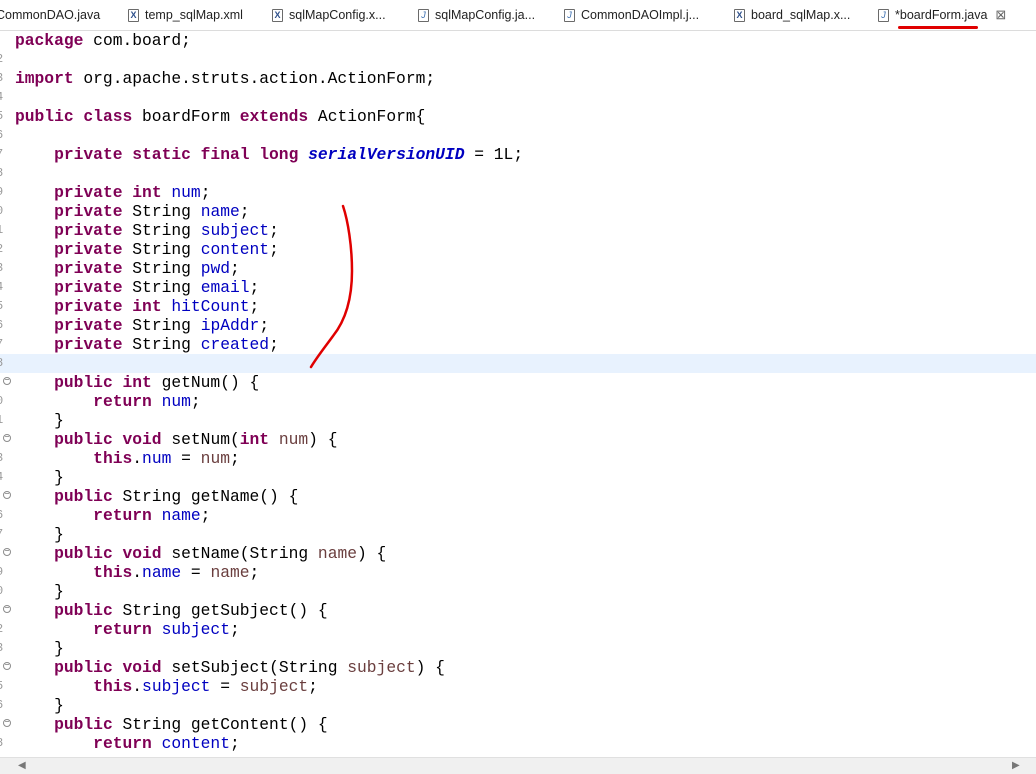 The width and height of the screenshot is (1036, 774). What do you see at coordinates (235, 344) in the screenshot?
I see `field-name: created` at bounding box center [235, 344].